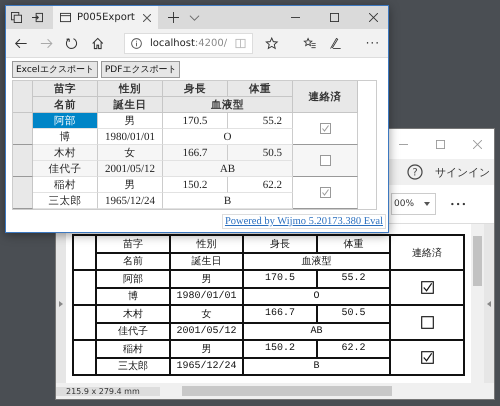 The image size is (500, 406). I want to click on grid-cell: 木村, so click(65, 153).